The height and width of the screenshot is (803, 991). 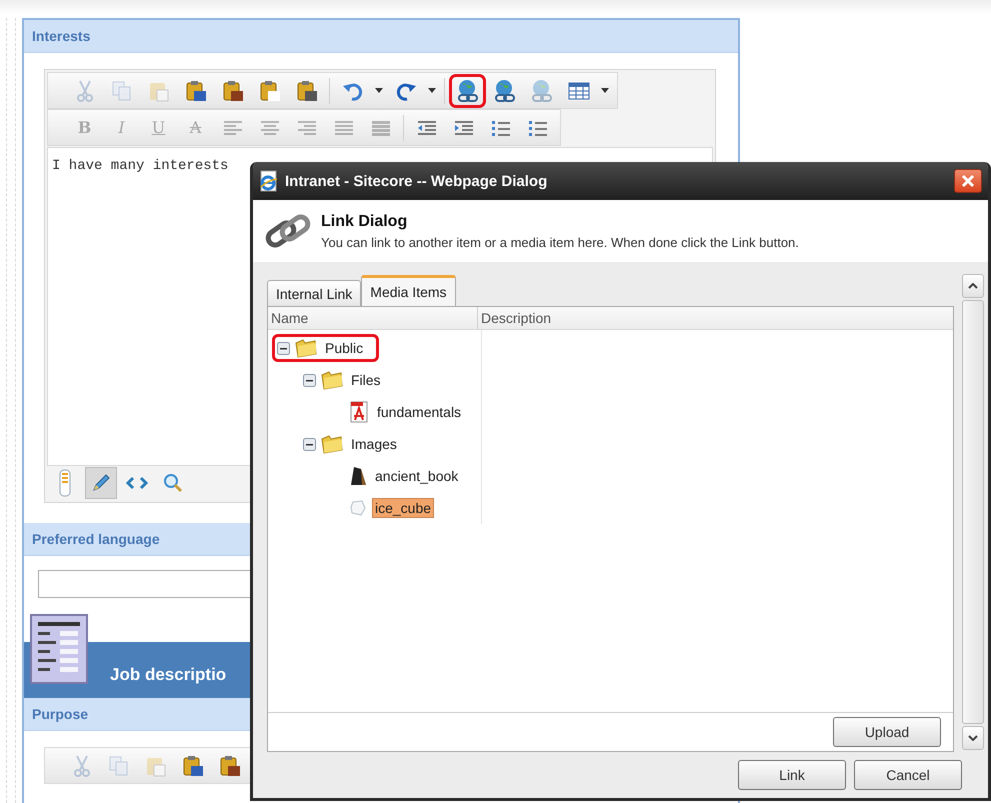 What do you see at coordinates (792, 775) in the screenshot?
I see `dialog-button: Link` at bounding box center [792, 775].